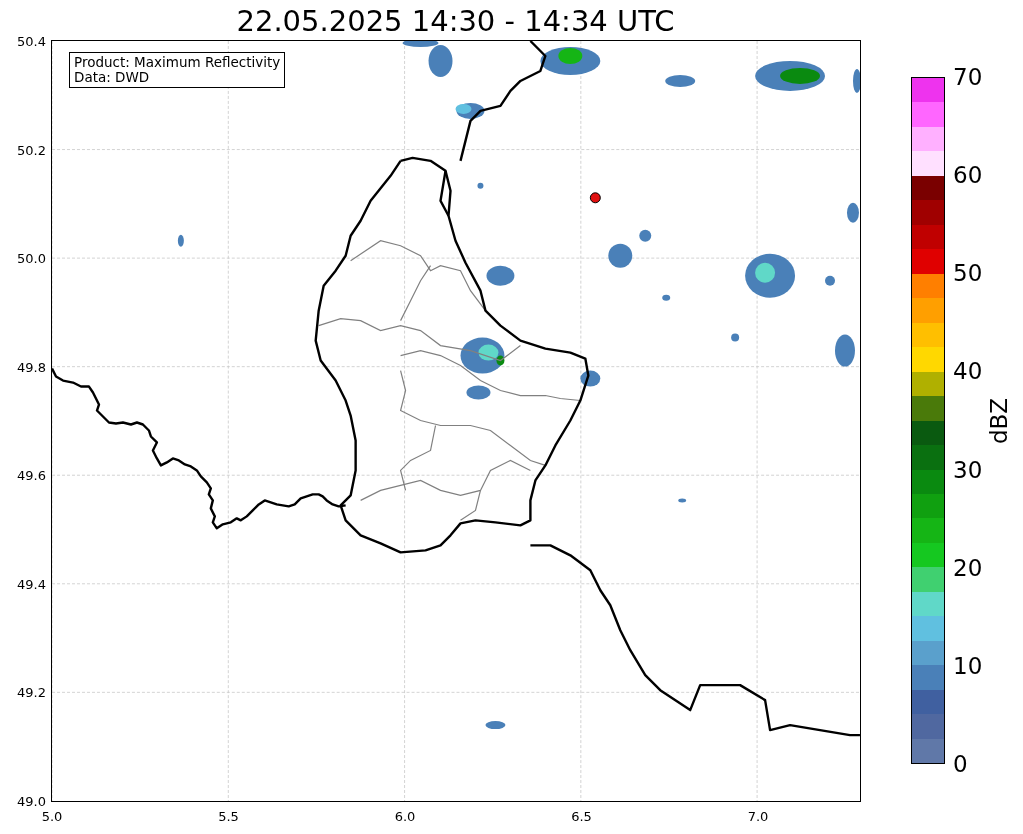  What do you see at coordinates (968, 77) in the screenshot?
I see `colorbar-tick-label: 70` at bounding box center [968, 77].